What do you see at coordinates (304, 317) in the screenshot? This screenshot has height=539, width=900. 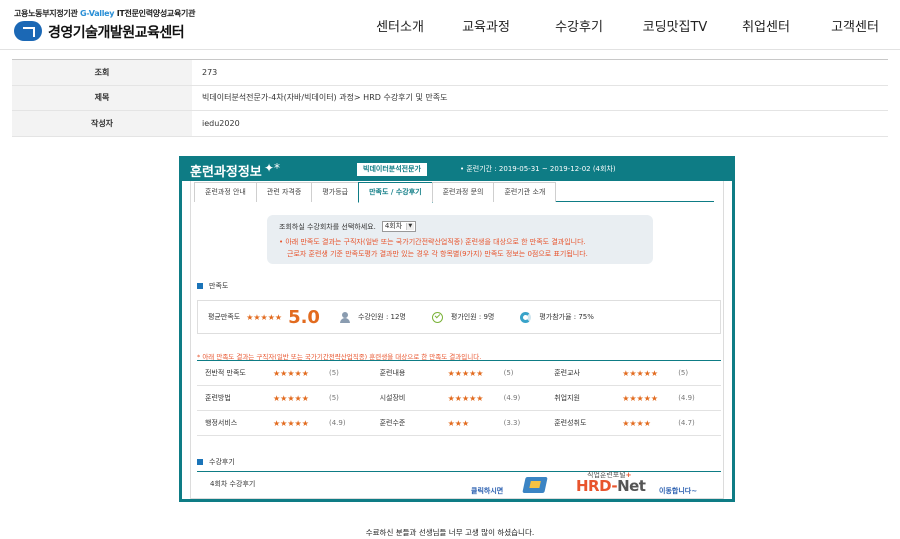 I see `avg-score: 5.0` at bounding box center [304, 317].